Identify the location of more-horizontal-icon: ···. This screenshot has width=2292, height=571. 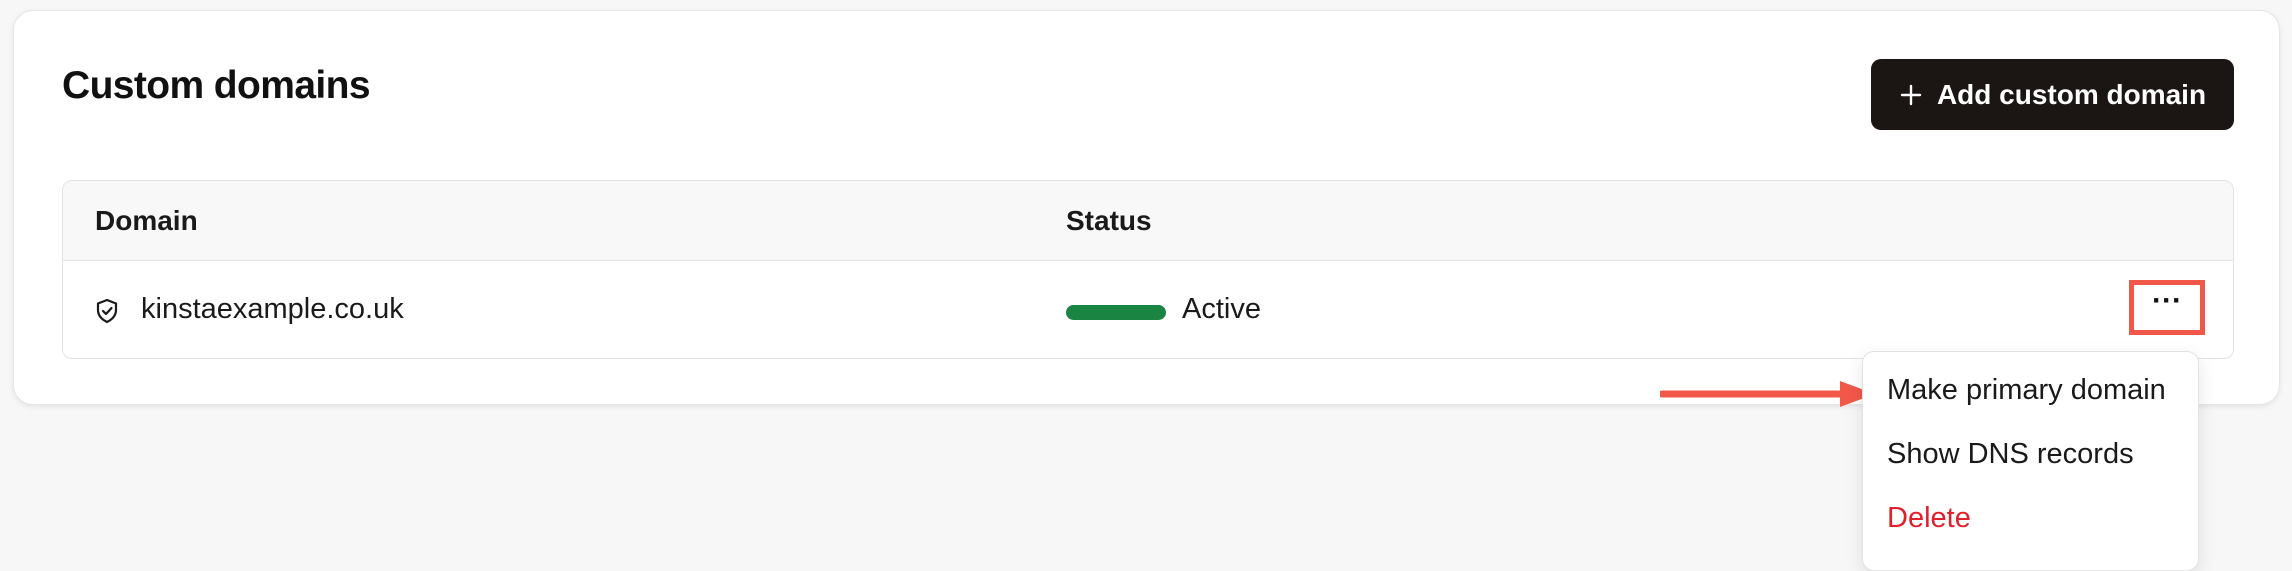
(2167, 300).